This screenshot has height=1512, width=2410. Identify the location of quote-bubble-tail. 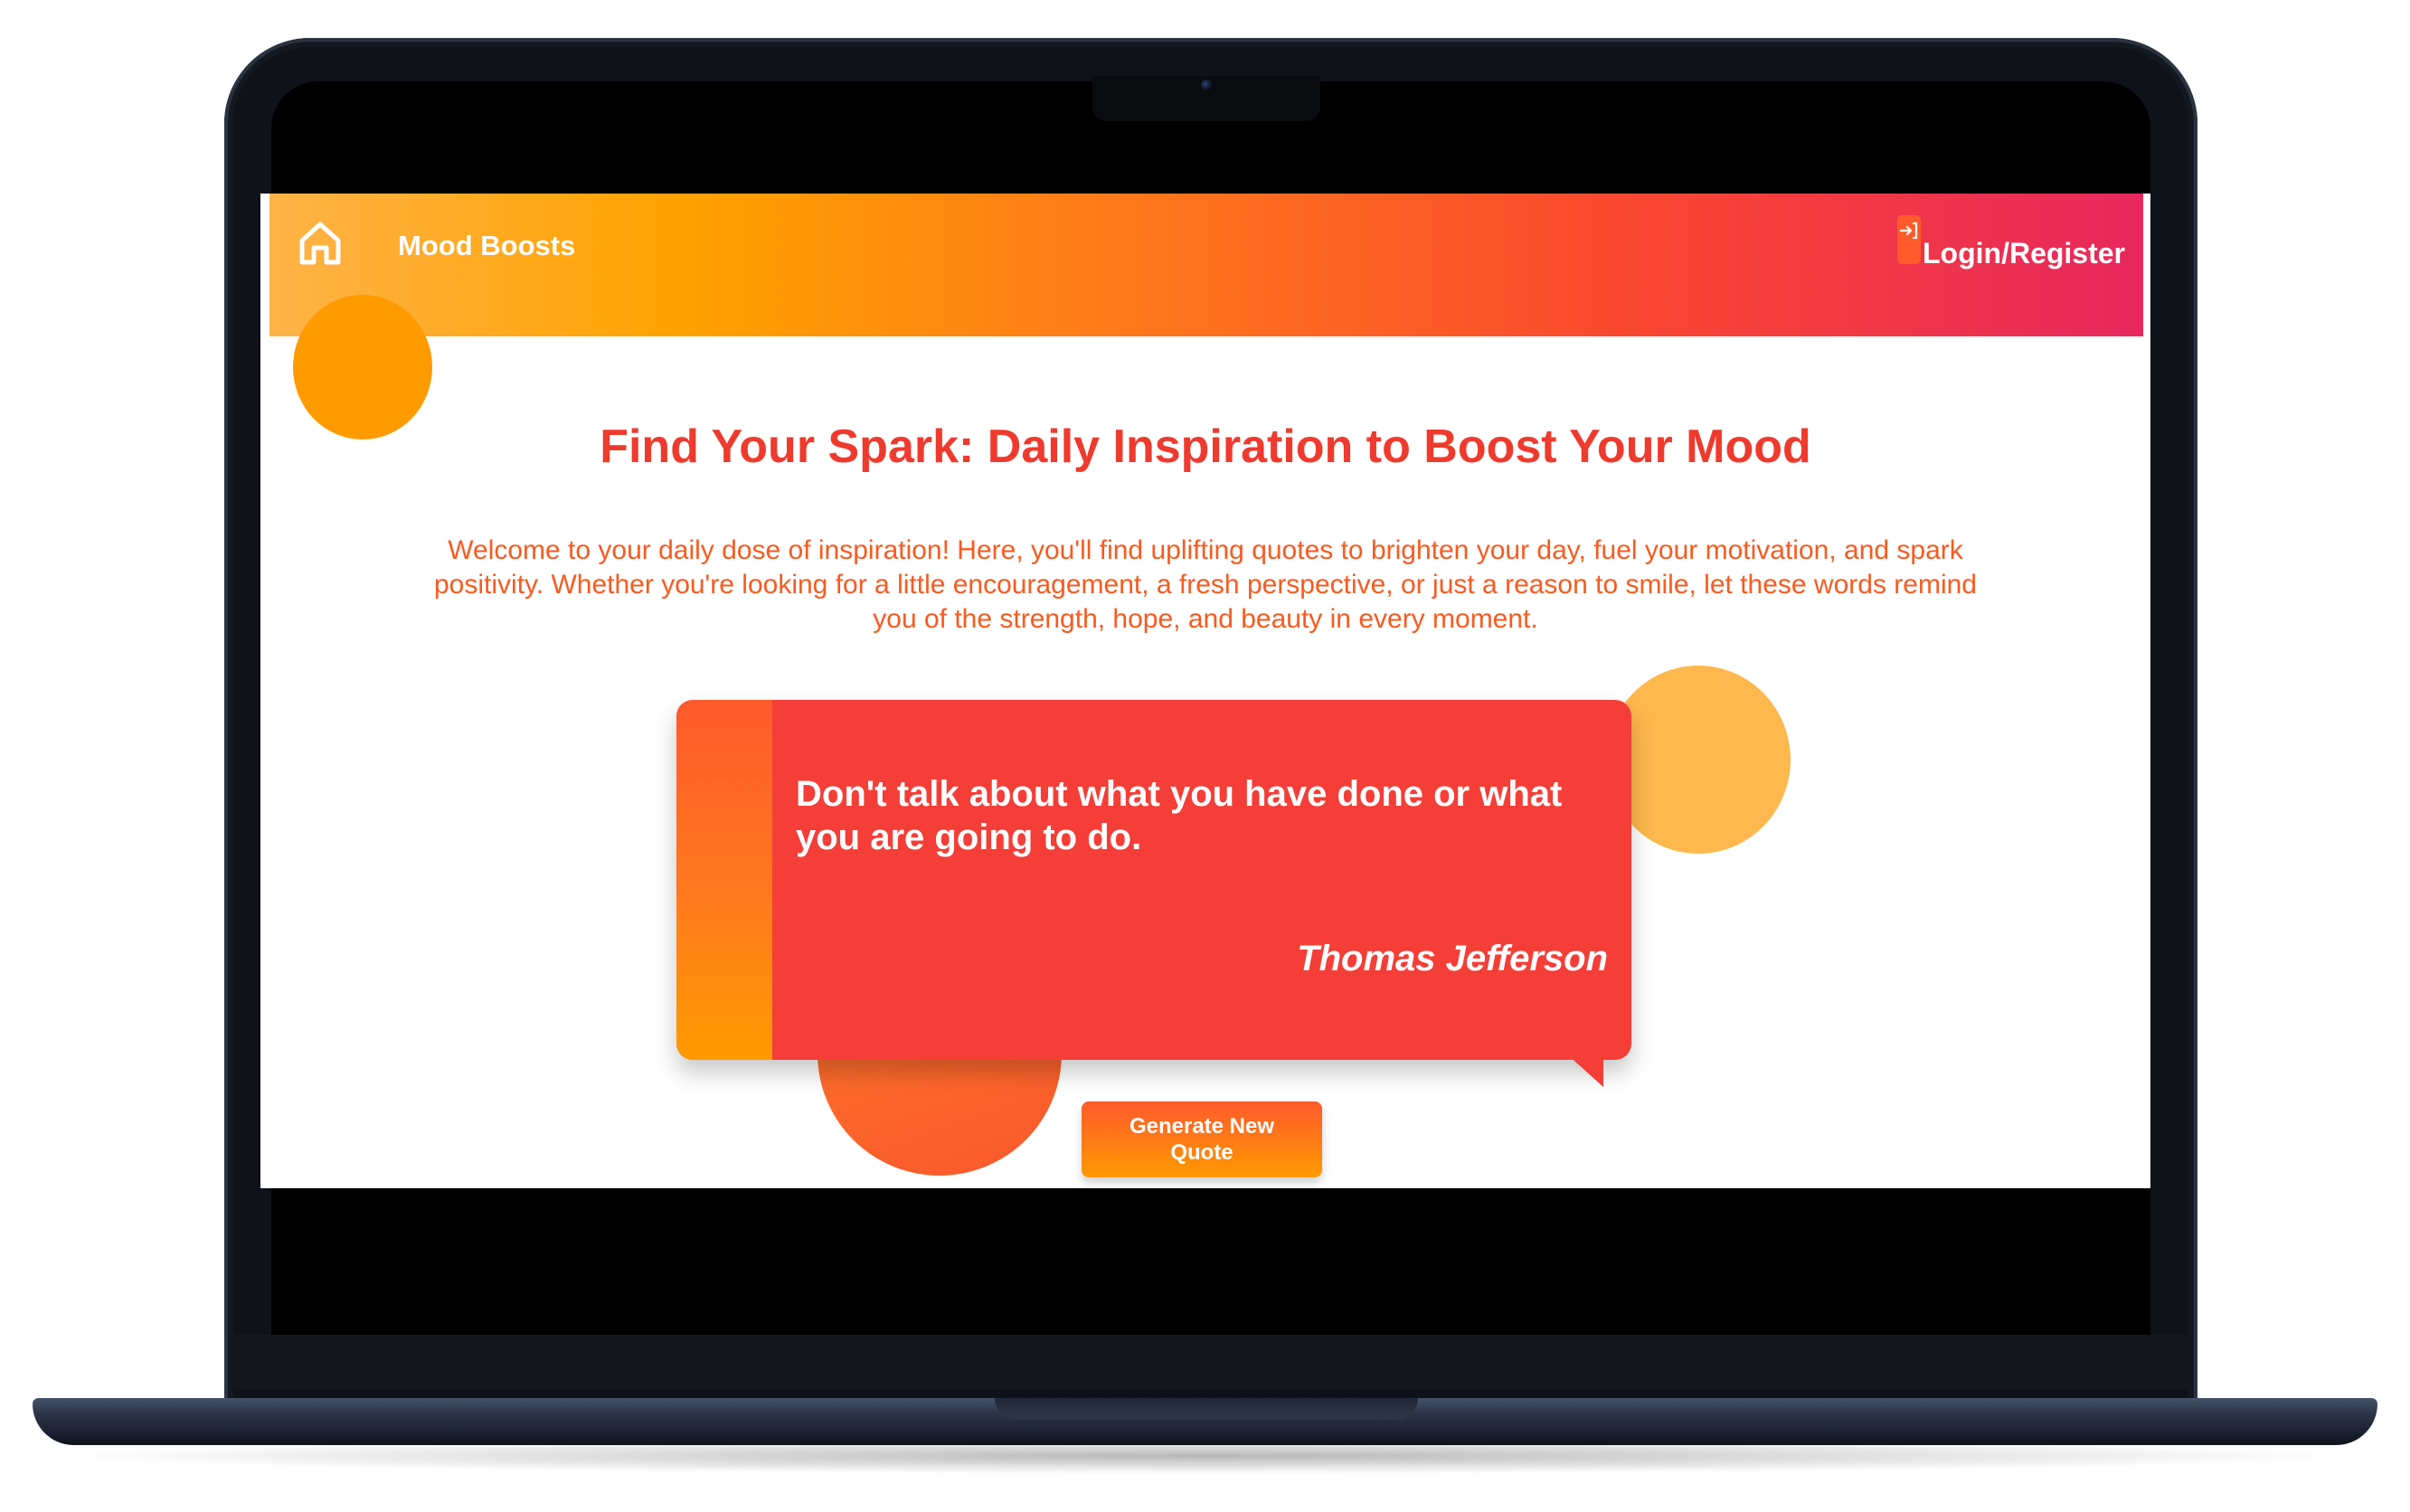
(1585, 1070).